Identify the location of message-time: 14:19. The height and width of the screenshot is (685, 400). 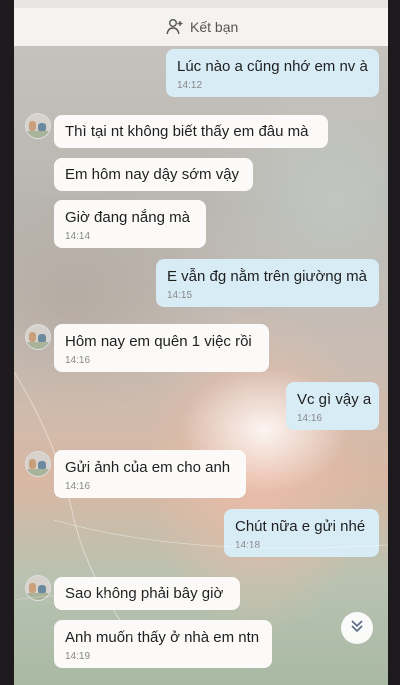
(78, 656).